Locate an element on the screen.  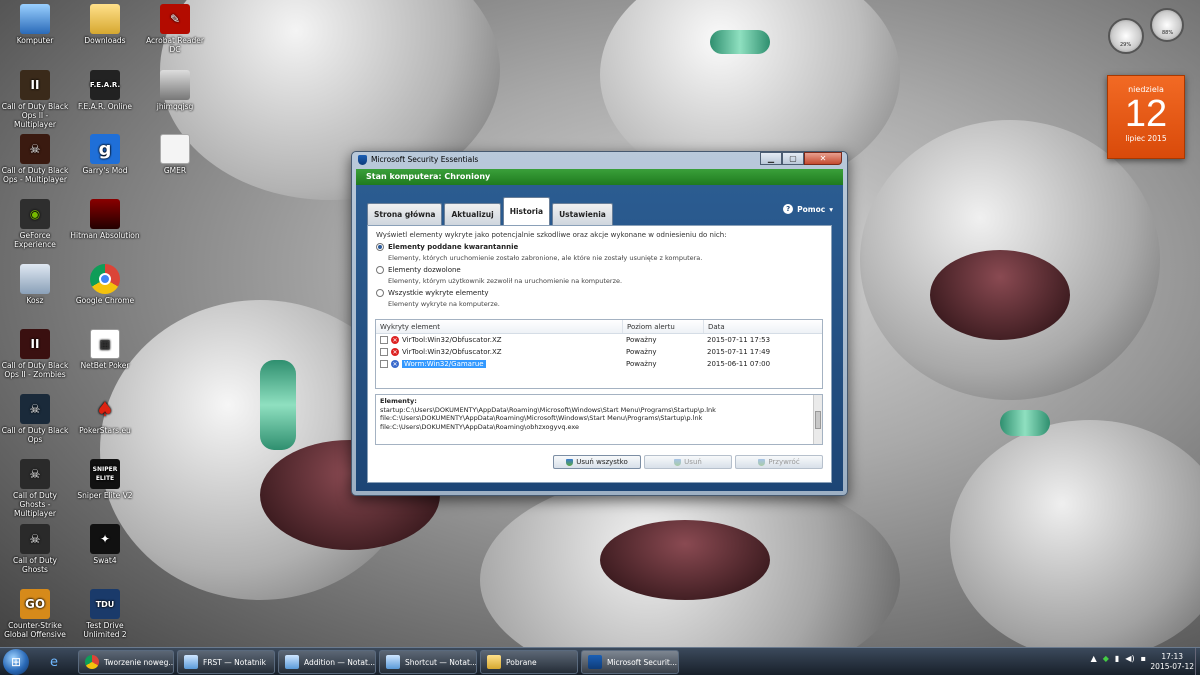
scroll-thumb is located at coordinates (818, 420).